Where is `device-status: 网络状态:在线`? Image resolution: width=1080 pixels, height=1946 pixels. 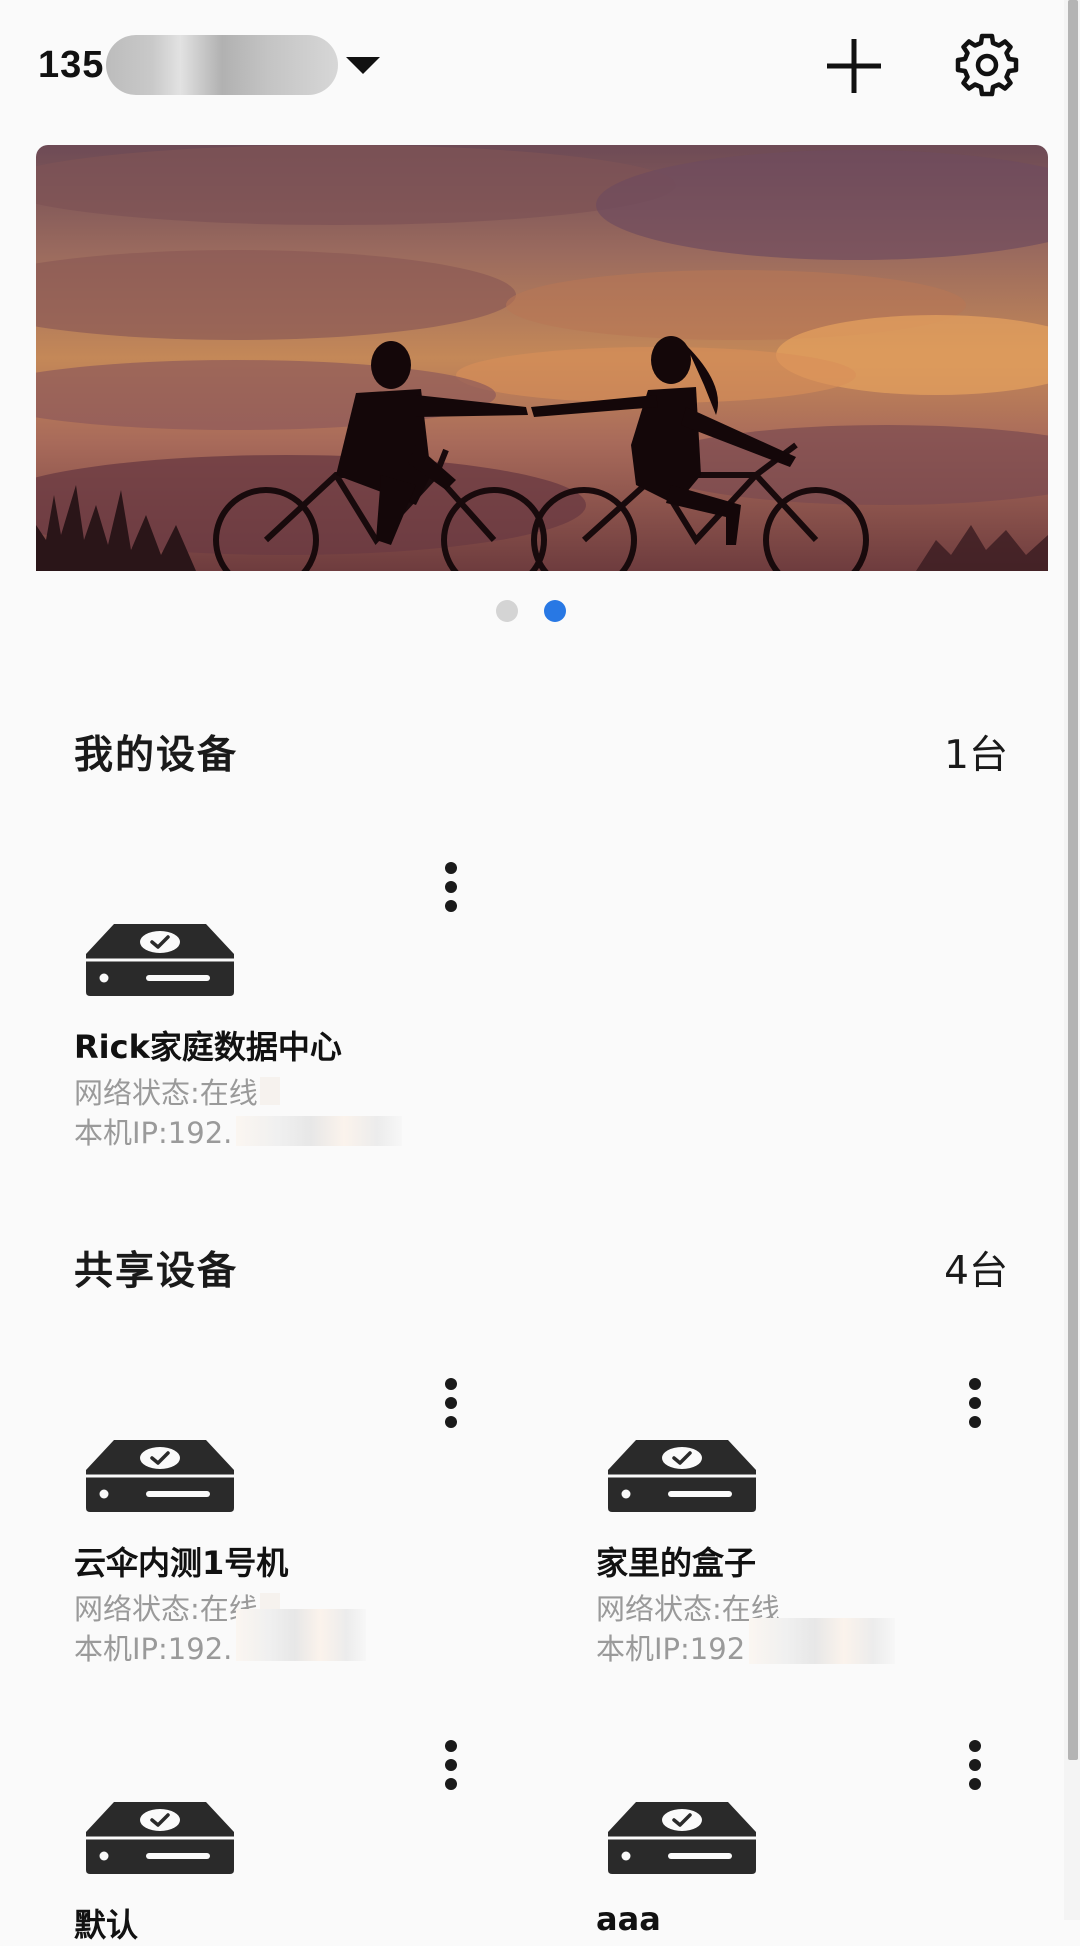
device-status: 网络状态:在线 is located at coordinates (177, 1091).